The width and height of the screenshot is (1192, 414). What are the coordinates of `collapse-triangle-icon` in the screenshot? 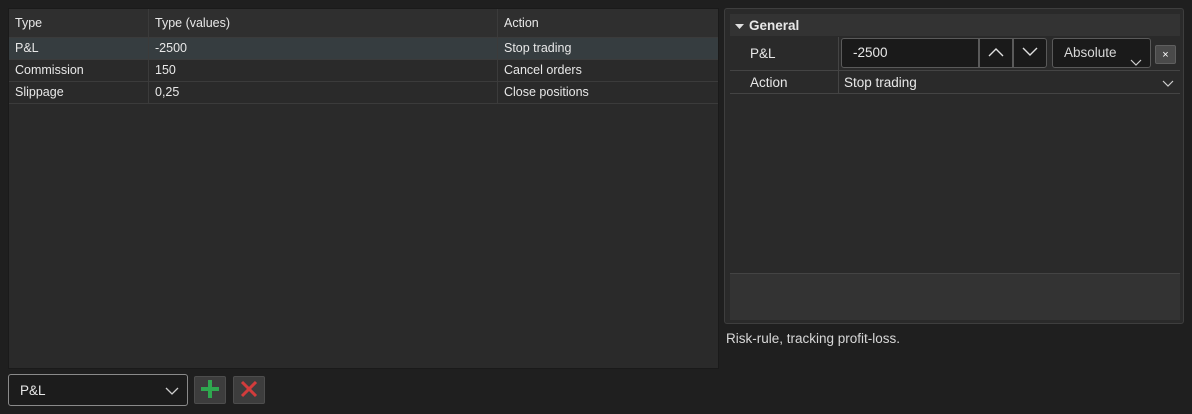 It's located at (739, 25).